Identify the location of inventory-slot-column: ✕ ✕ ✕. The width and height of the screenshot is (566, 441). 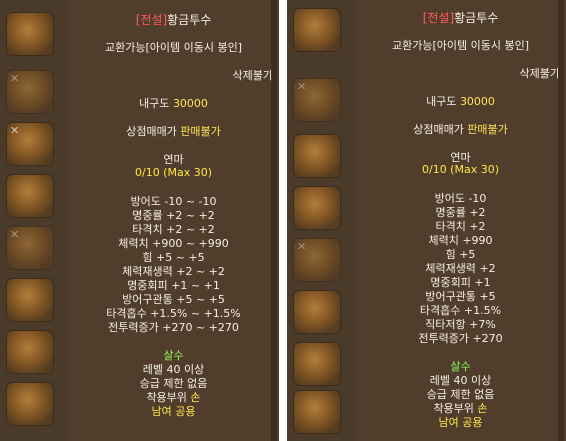
(34, 220).